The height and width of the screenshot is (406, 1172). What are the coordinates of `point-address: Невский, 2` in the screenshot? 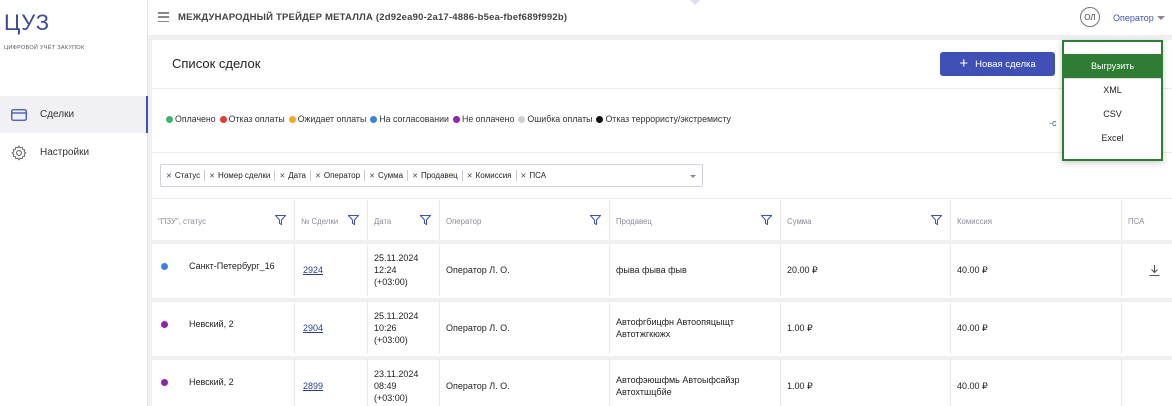 It's located at (211, 382).